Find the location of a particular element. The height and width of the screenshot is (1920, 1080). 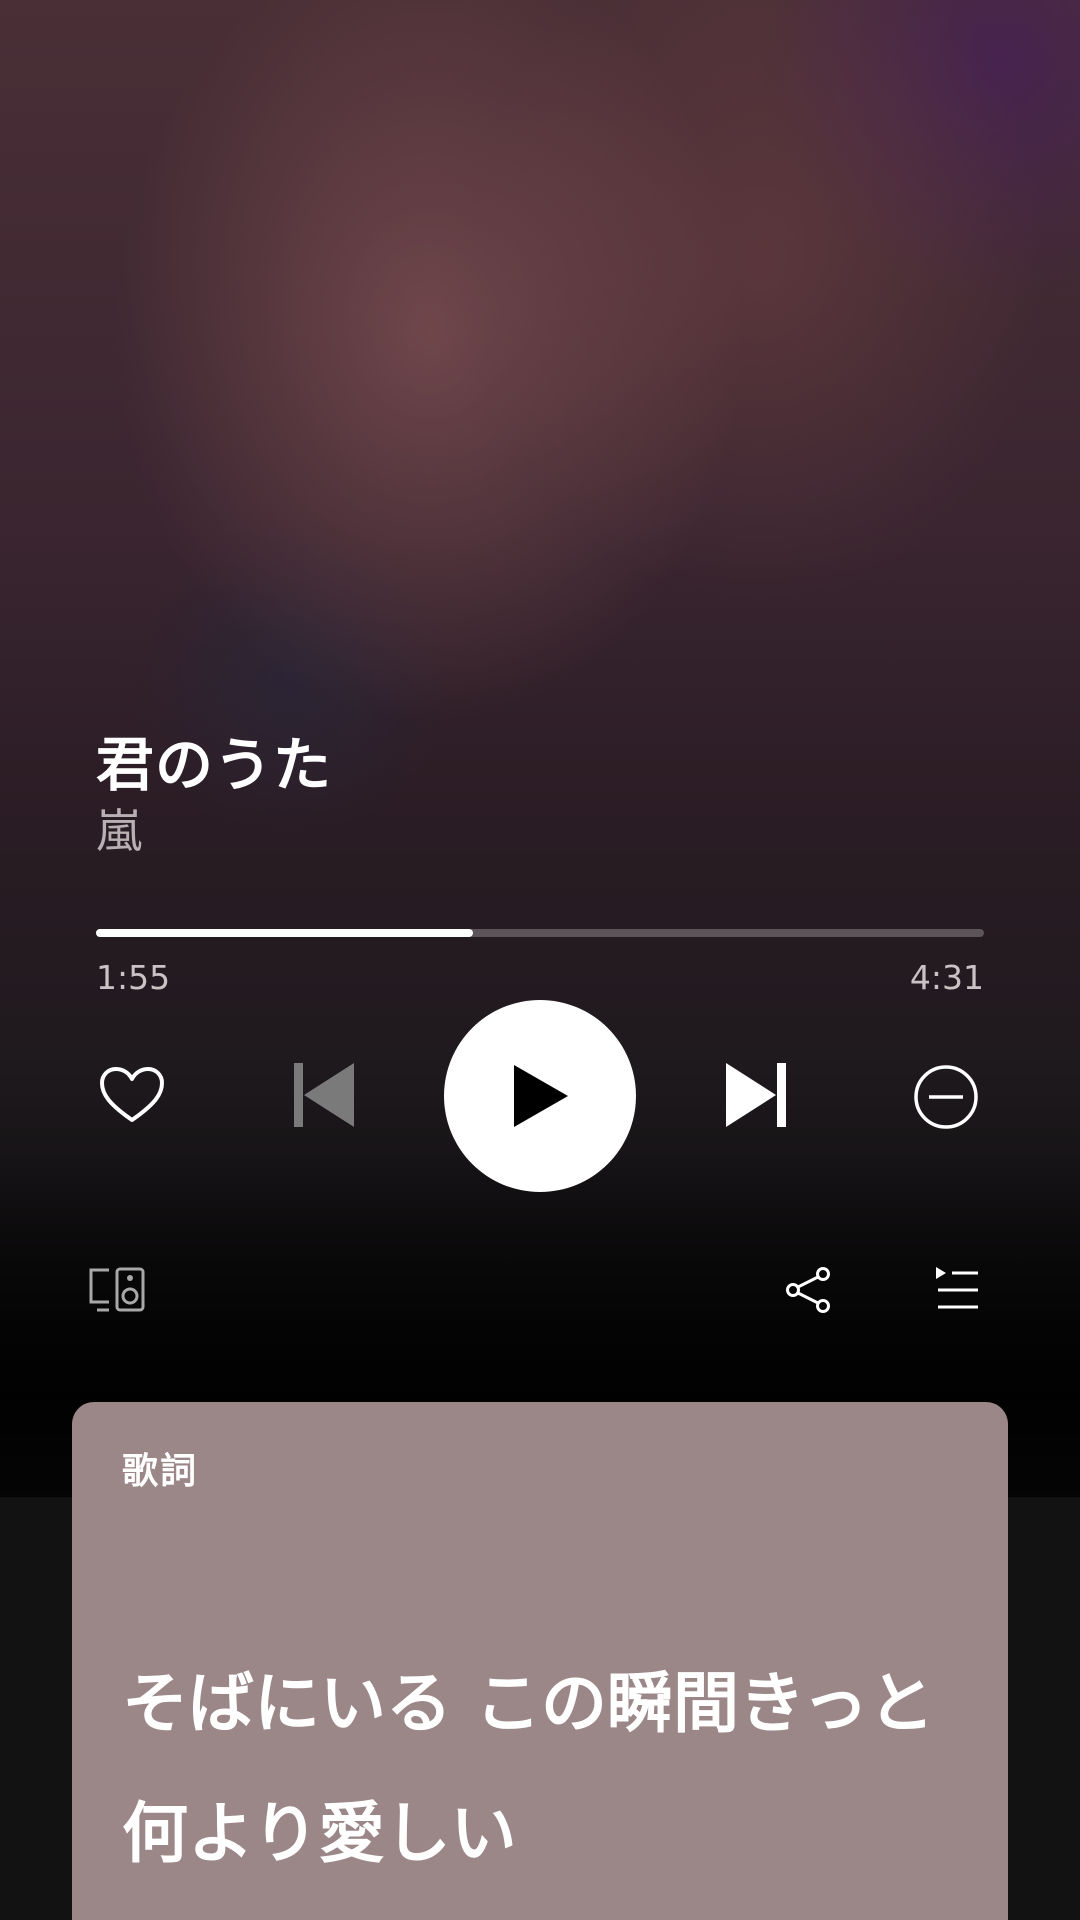

connect-devices-button is located at coordinates (117, 1290).